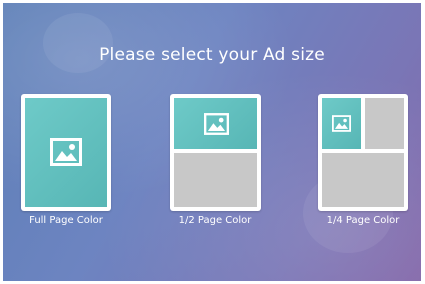 The image size is (425, 284). Describe the element at coordinates (215, 220) in the screenshot. I see `half-page-color-label: 1/2 Page Color` at that location.